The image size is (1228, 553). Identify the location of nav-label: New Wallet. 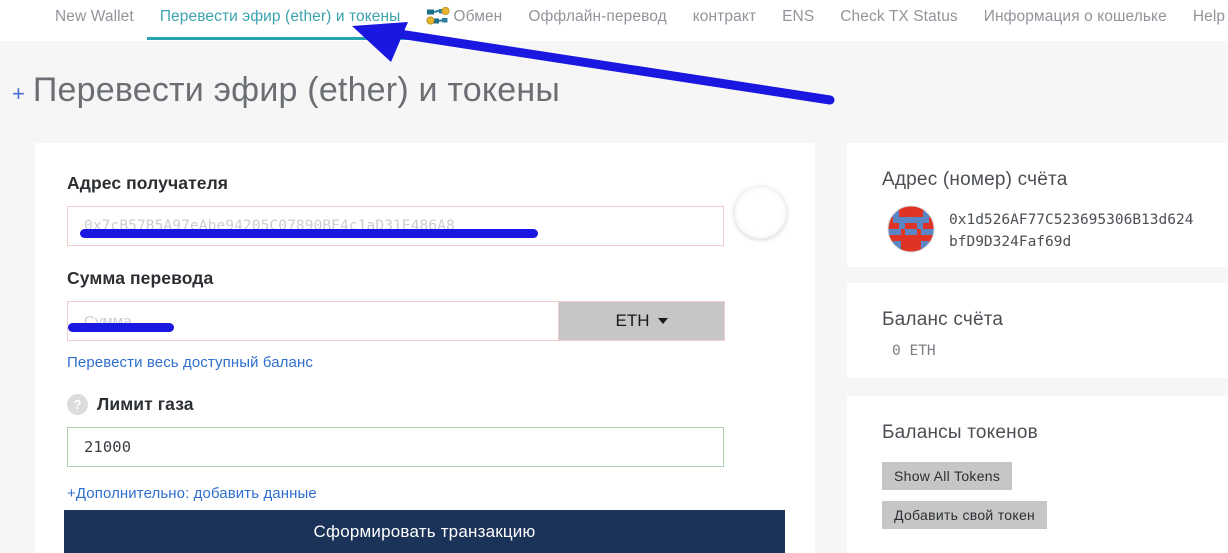
(94, 16).